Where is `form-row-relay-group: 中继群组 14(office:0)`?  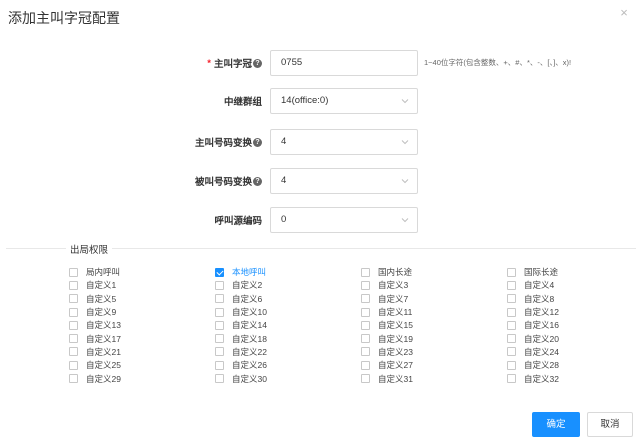
form-row-relay-group: 中继群组 14(office:0) is located at coordinates (321, 101).